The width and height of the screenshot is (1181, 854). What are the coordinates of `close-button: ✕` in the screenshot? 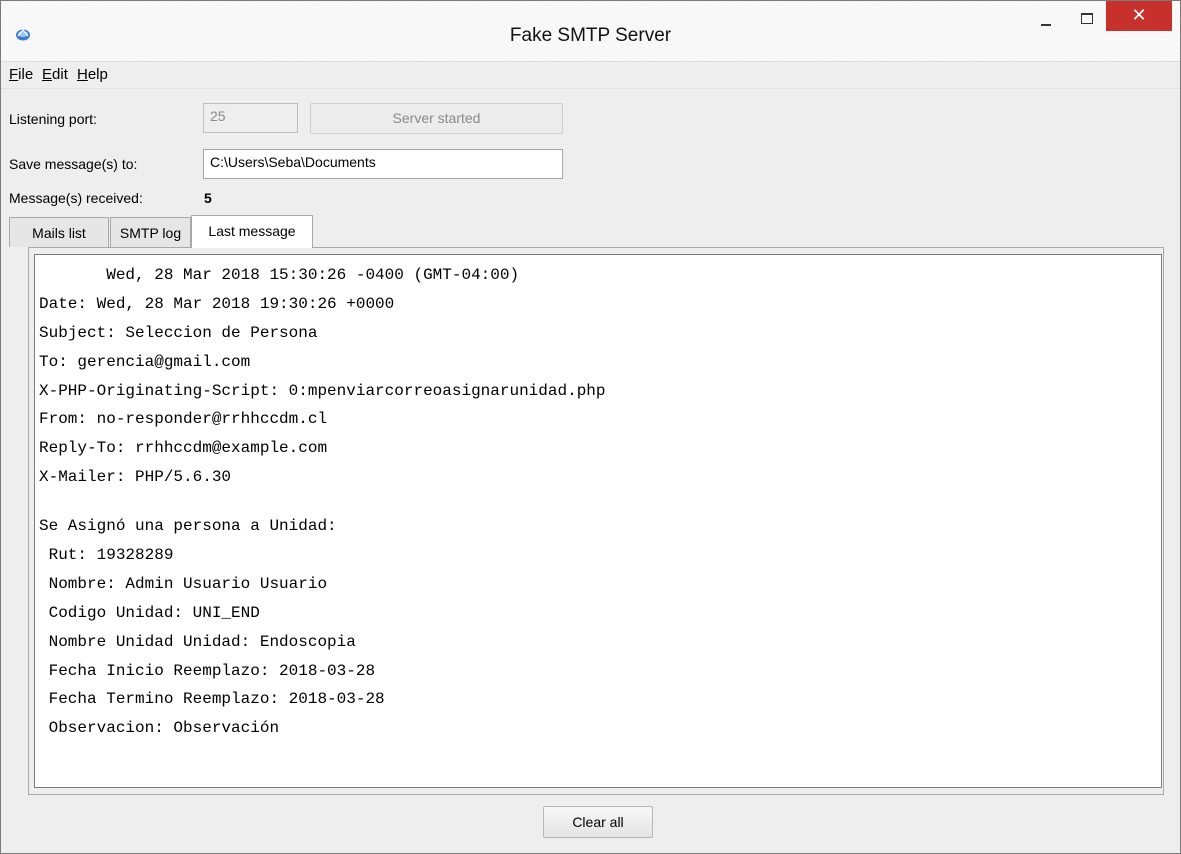 It's located at (1139, 16).